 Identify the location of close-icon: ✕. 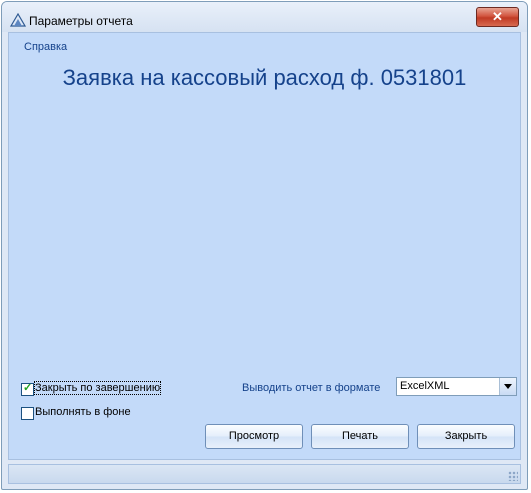
(497, 16).